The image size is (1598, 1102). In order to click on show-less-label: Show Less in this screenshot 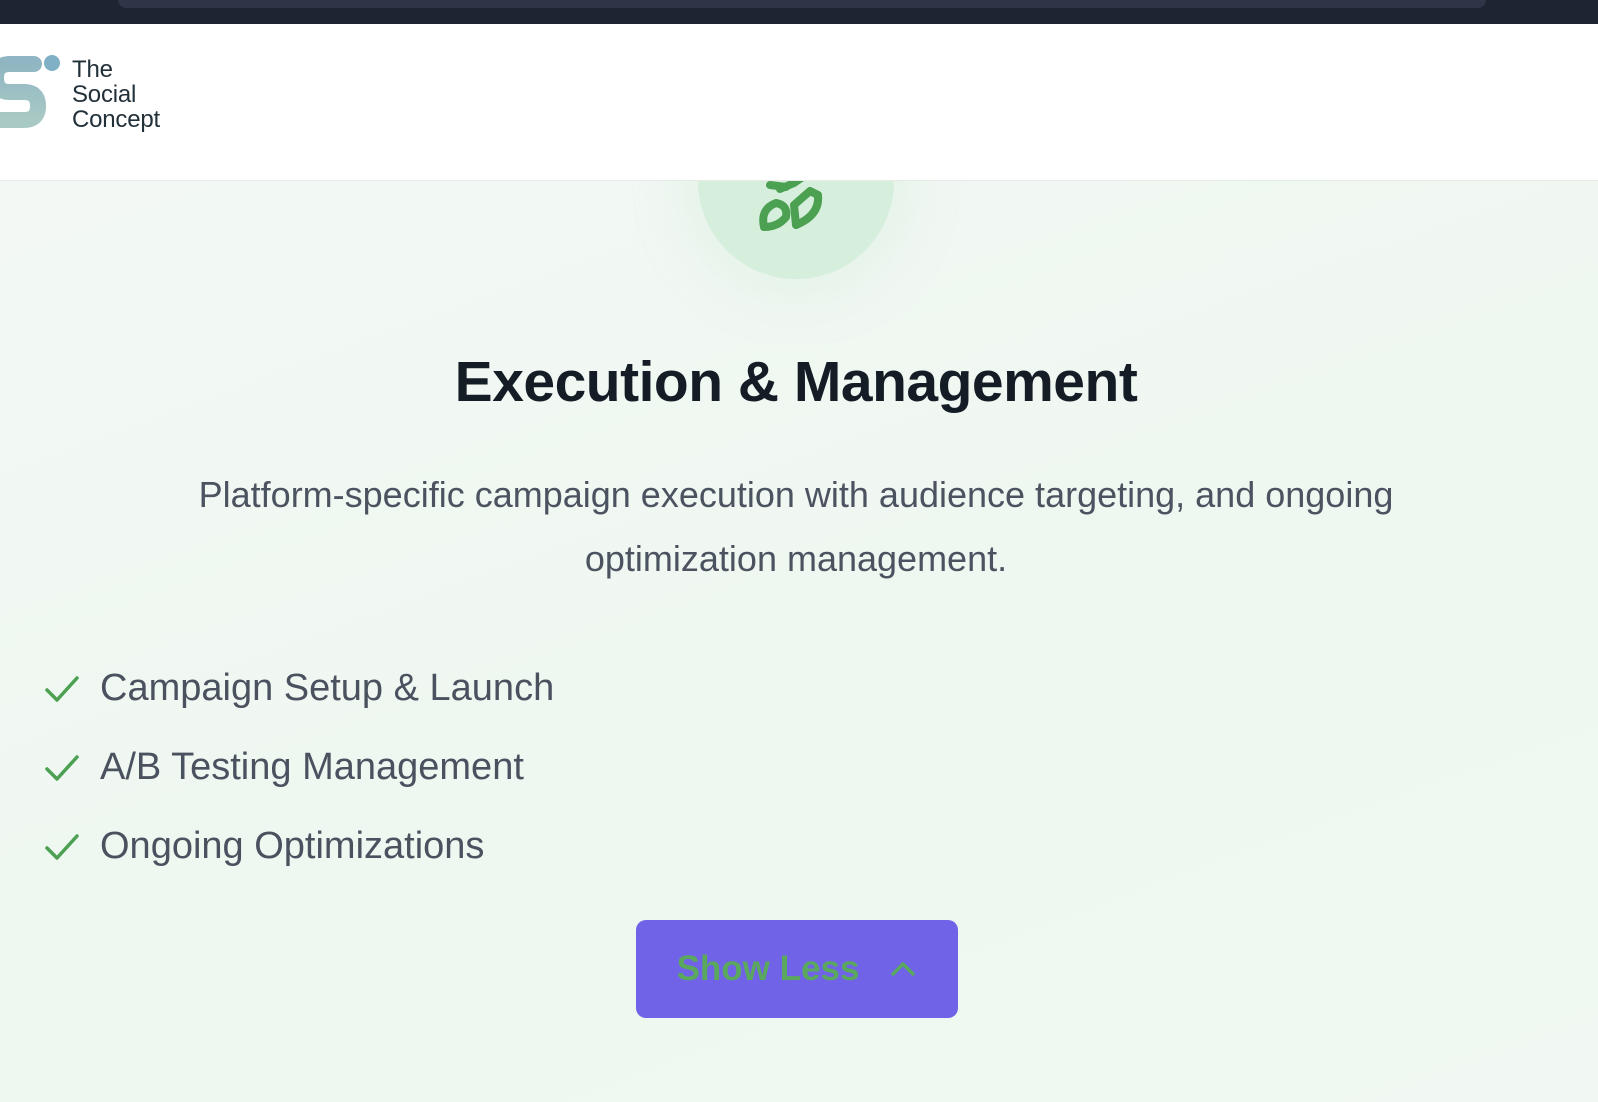, I will do `click(768, 968)`.